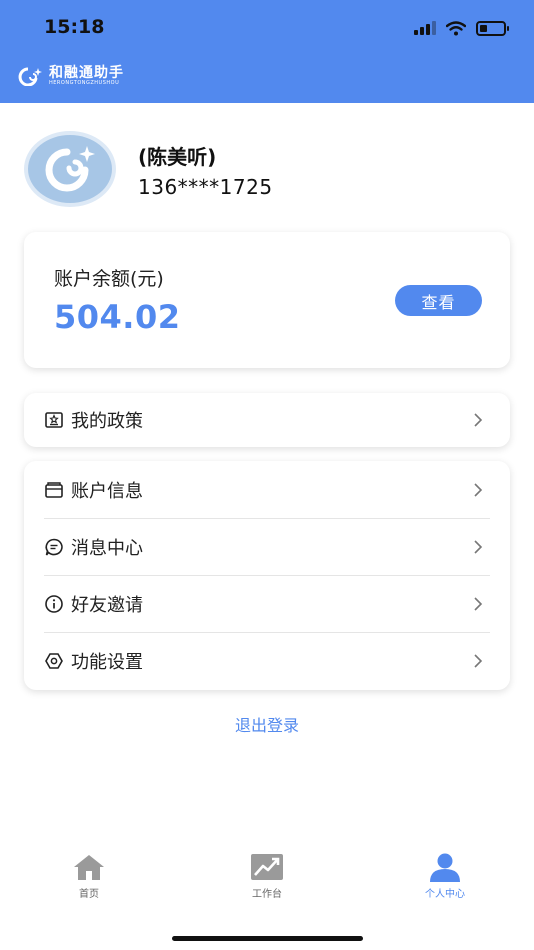  I want to click on person-icon, so click(445, 867).